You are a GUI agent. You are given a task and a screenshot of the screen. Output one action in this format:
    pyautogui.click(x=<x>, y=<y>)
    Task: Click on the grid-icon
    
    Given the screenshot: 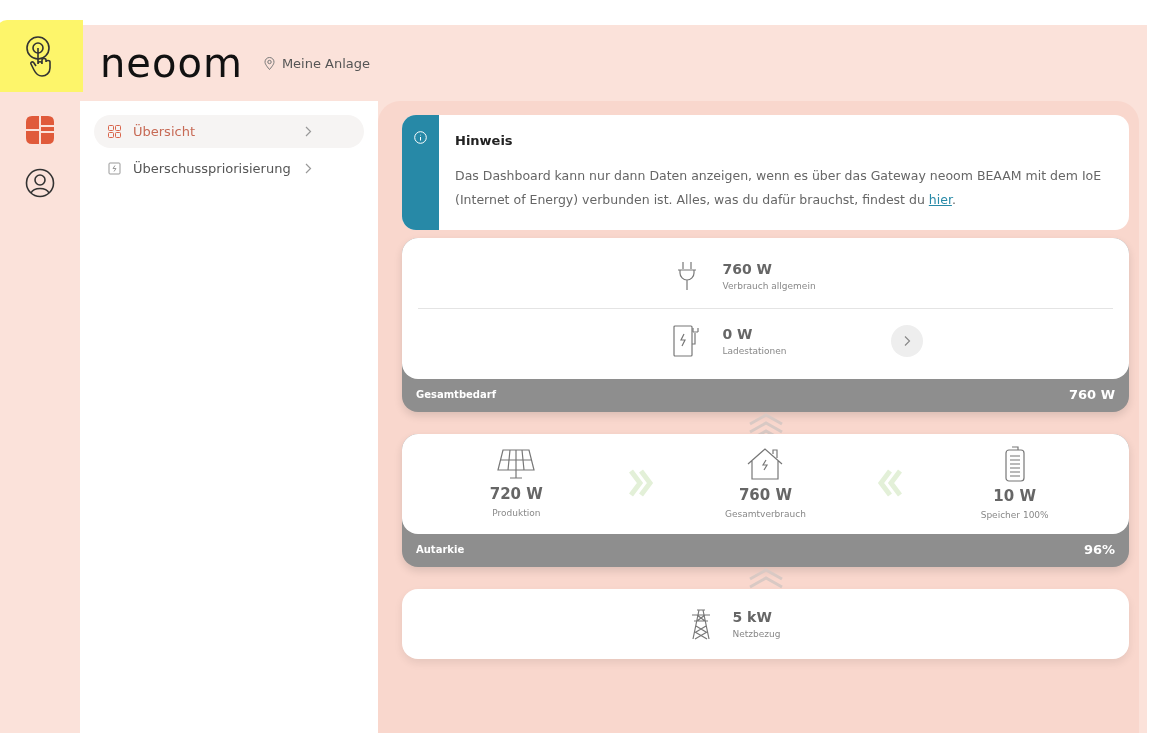 What is the action you would take?
    pyautogui.click(x=114, y=131)
    